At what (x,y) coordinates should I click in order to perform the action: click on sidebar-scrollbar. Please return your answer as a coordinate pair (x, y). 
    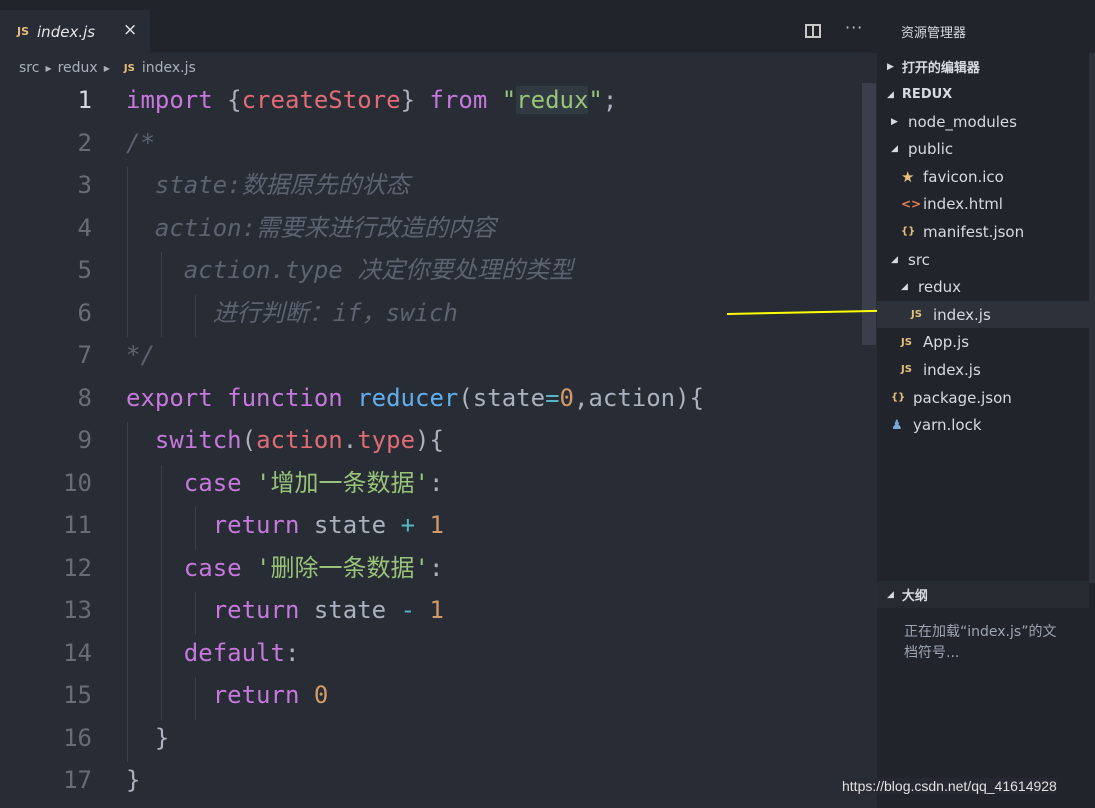
    Looking at the image, I should click on (1092, 318).